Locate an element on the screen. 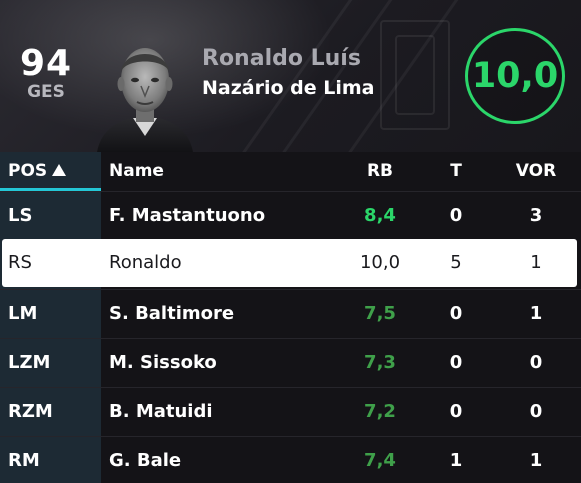 The height and width of the screenshot is (483, 581). row-position: LM is located at coordinates (23, 313).